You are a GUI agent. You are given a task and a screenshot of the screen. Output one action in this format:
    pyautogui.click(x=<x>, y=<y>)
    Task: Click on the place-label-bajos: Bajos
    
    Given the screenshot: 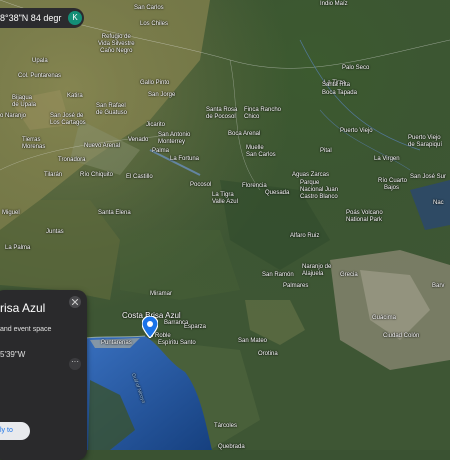 What is the action you would take?
    pyautogui.click(x=392, y=188)
    